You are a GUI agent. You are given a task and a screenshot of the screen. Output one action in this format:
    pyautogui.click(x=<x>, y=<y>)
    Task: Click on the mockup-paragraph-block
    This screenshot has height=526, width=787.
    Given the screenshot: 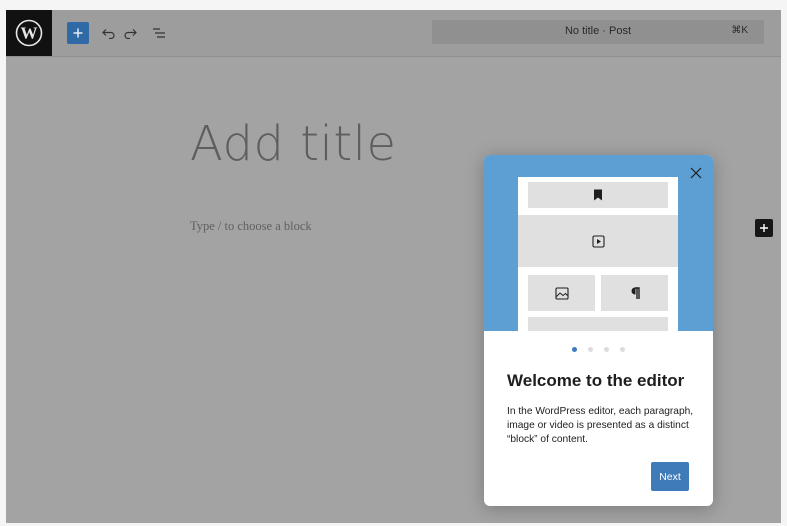 What is the action you would take?
    pyautogui.click(x=634, y=293)
    